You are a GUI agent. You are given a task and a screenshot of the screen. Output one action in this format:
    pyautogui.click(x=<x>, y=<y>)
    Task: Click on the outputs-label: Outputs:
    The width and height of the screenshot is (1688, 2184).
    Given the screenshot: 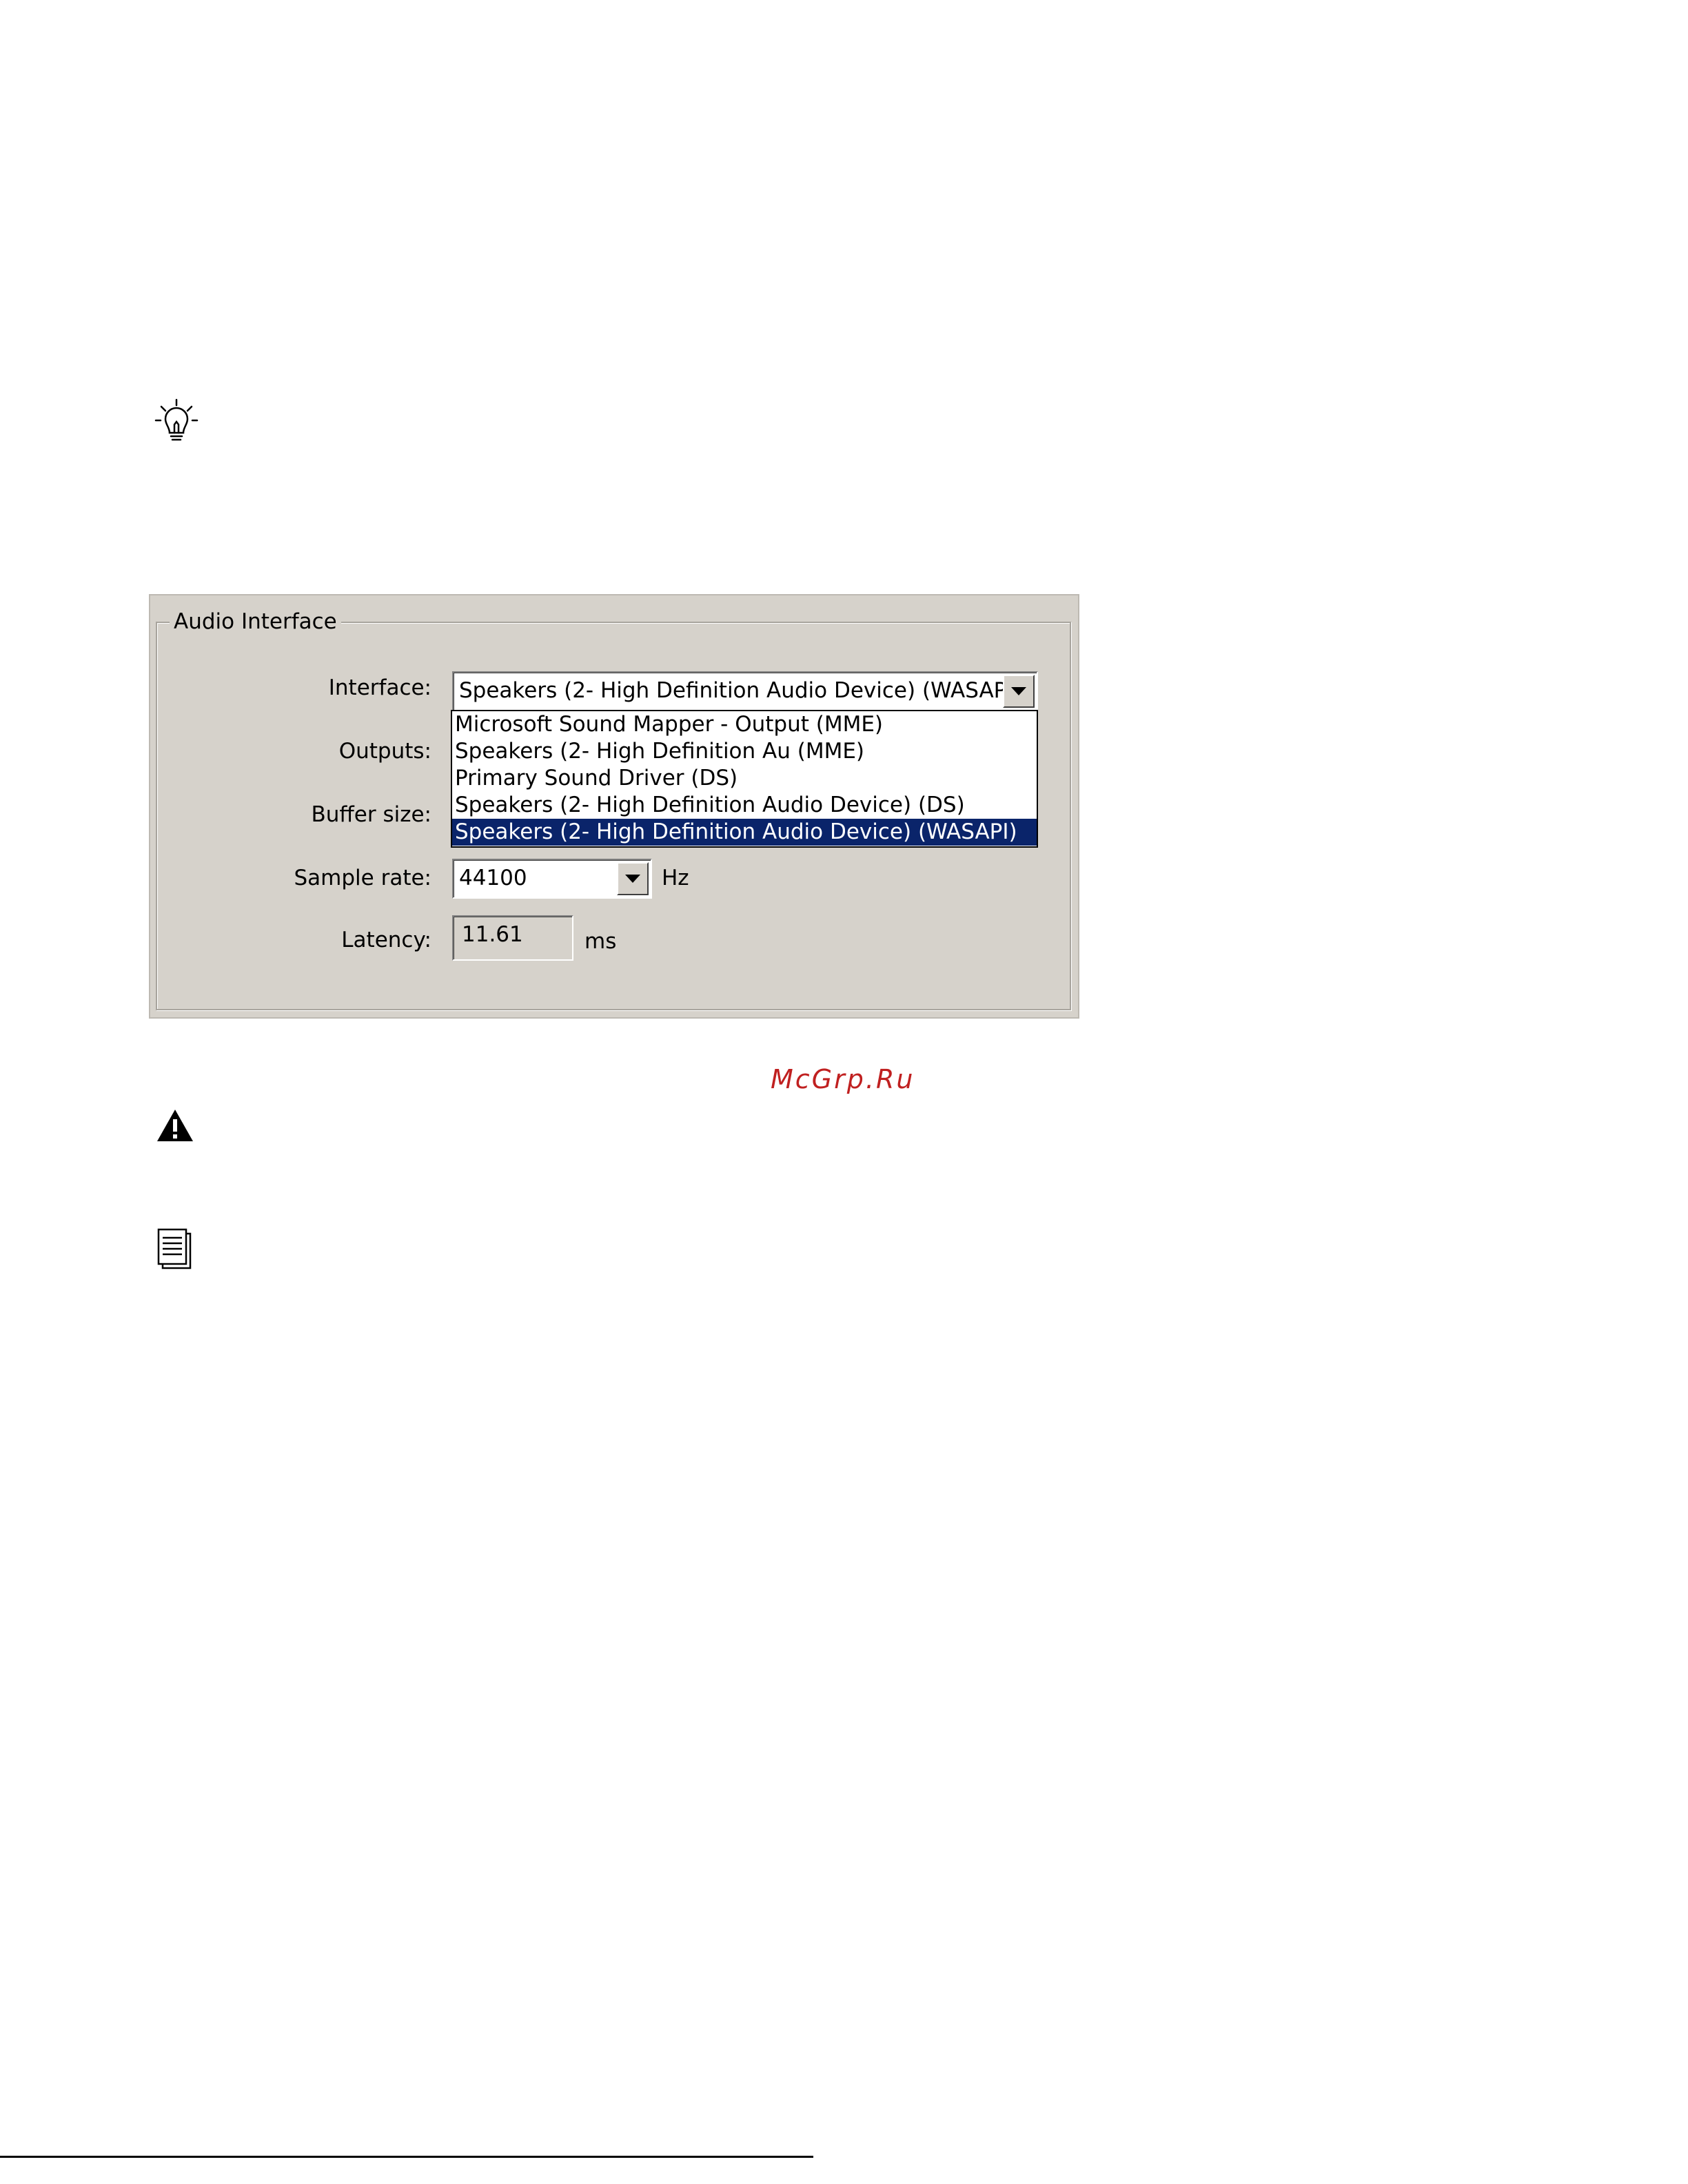 What is the action you would take?
    pyautogui.click(x=384, y=751)
    